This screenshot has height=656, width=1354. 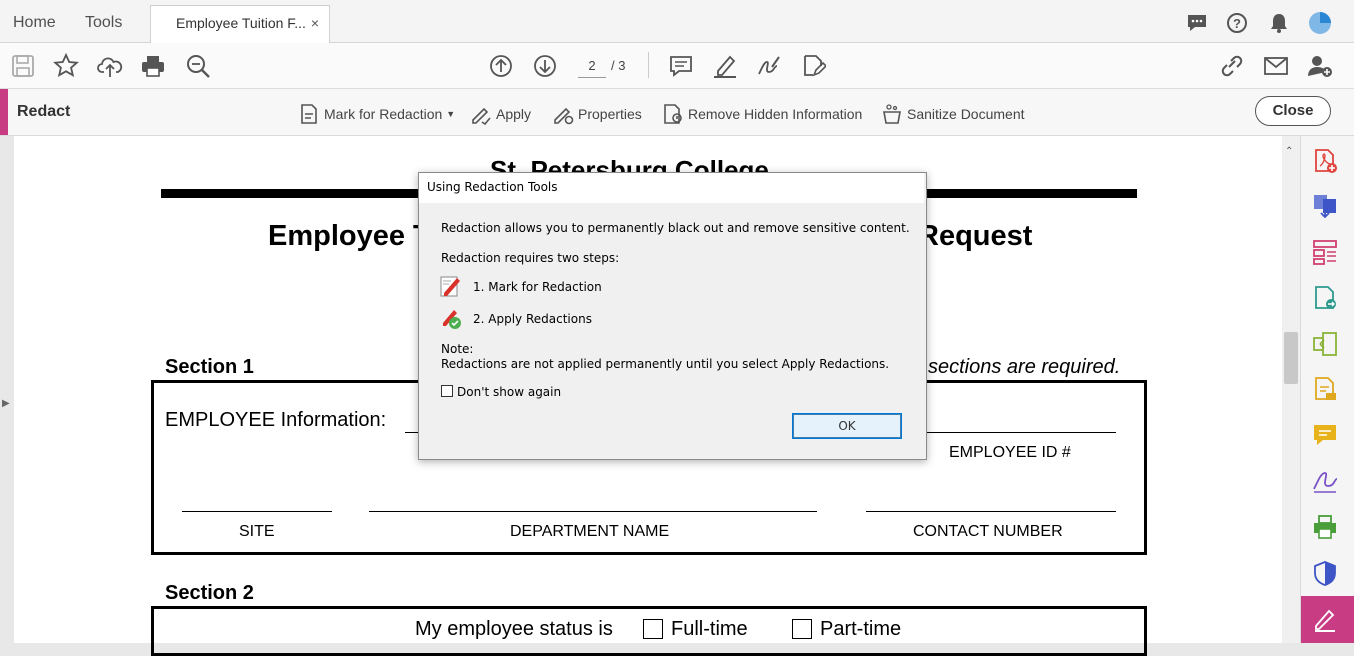 I want to click on mark-redaction-icon, so click(x=309, y=114).